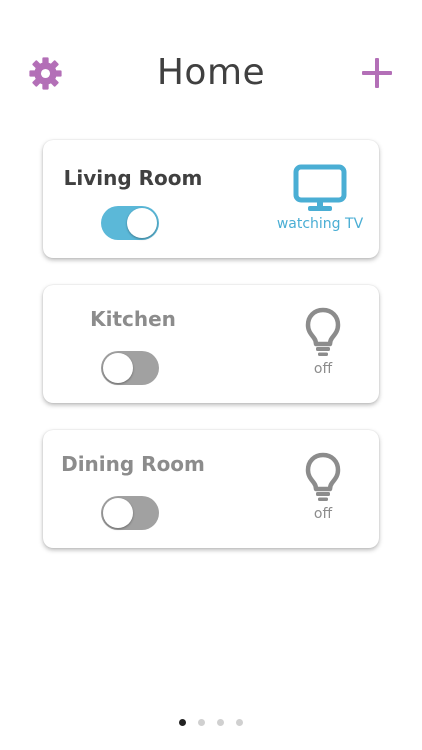 The image size is (422, 750). I want to click on room-card-dining-room: Dining Room off, so click(211, 489).